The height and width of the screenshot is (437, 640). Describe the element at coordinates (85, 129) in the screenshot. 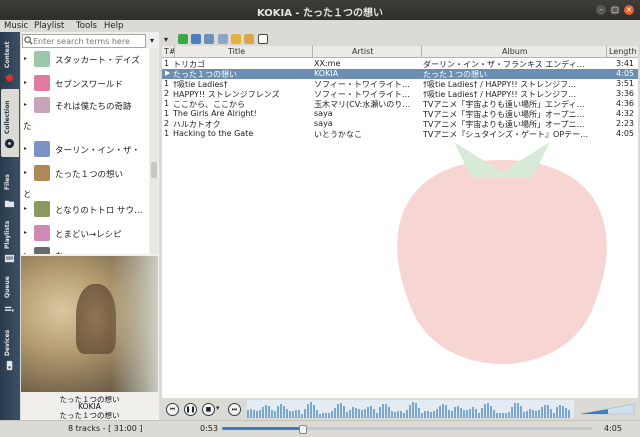

I see `collection-item: た` at that location.